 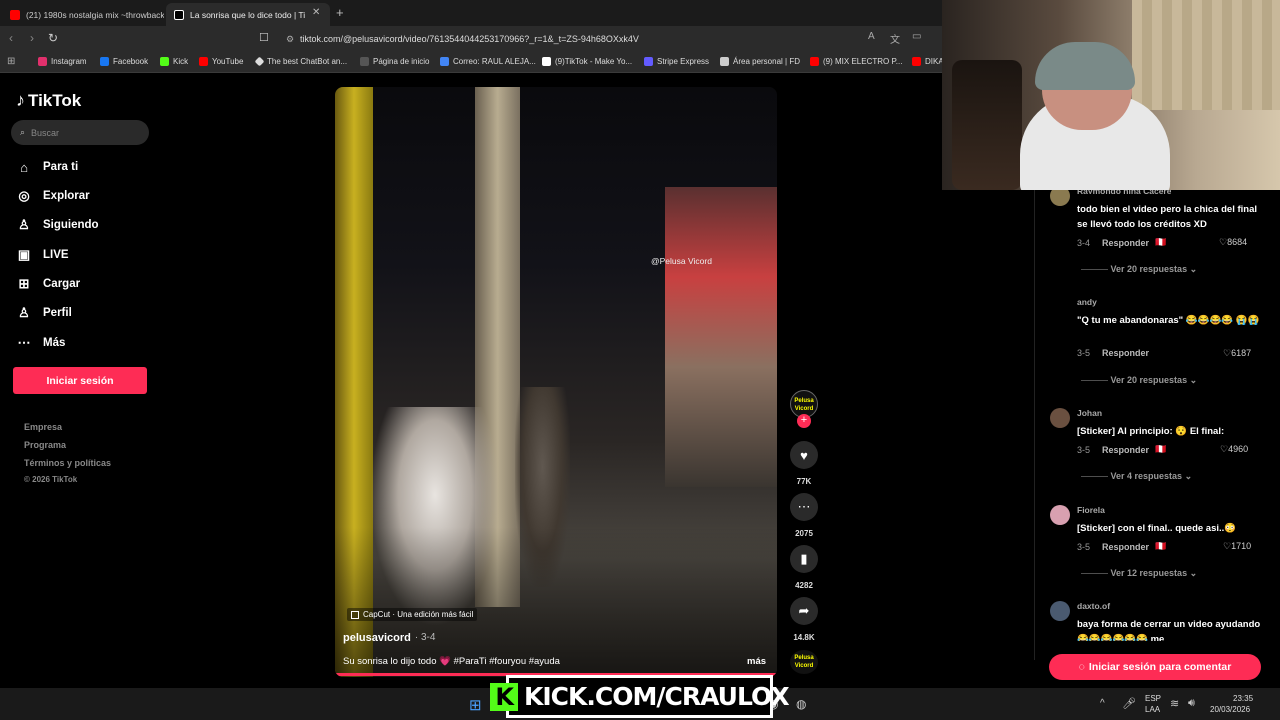 I want to click on save-button: ▮, so click(x=804, y=559).